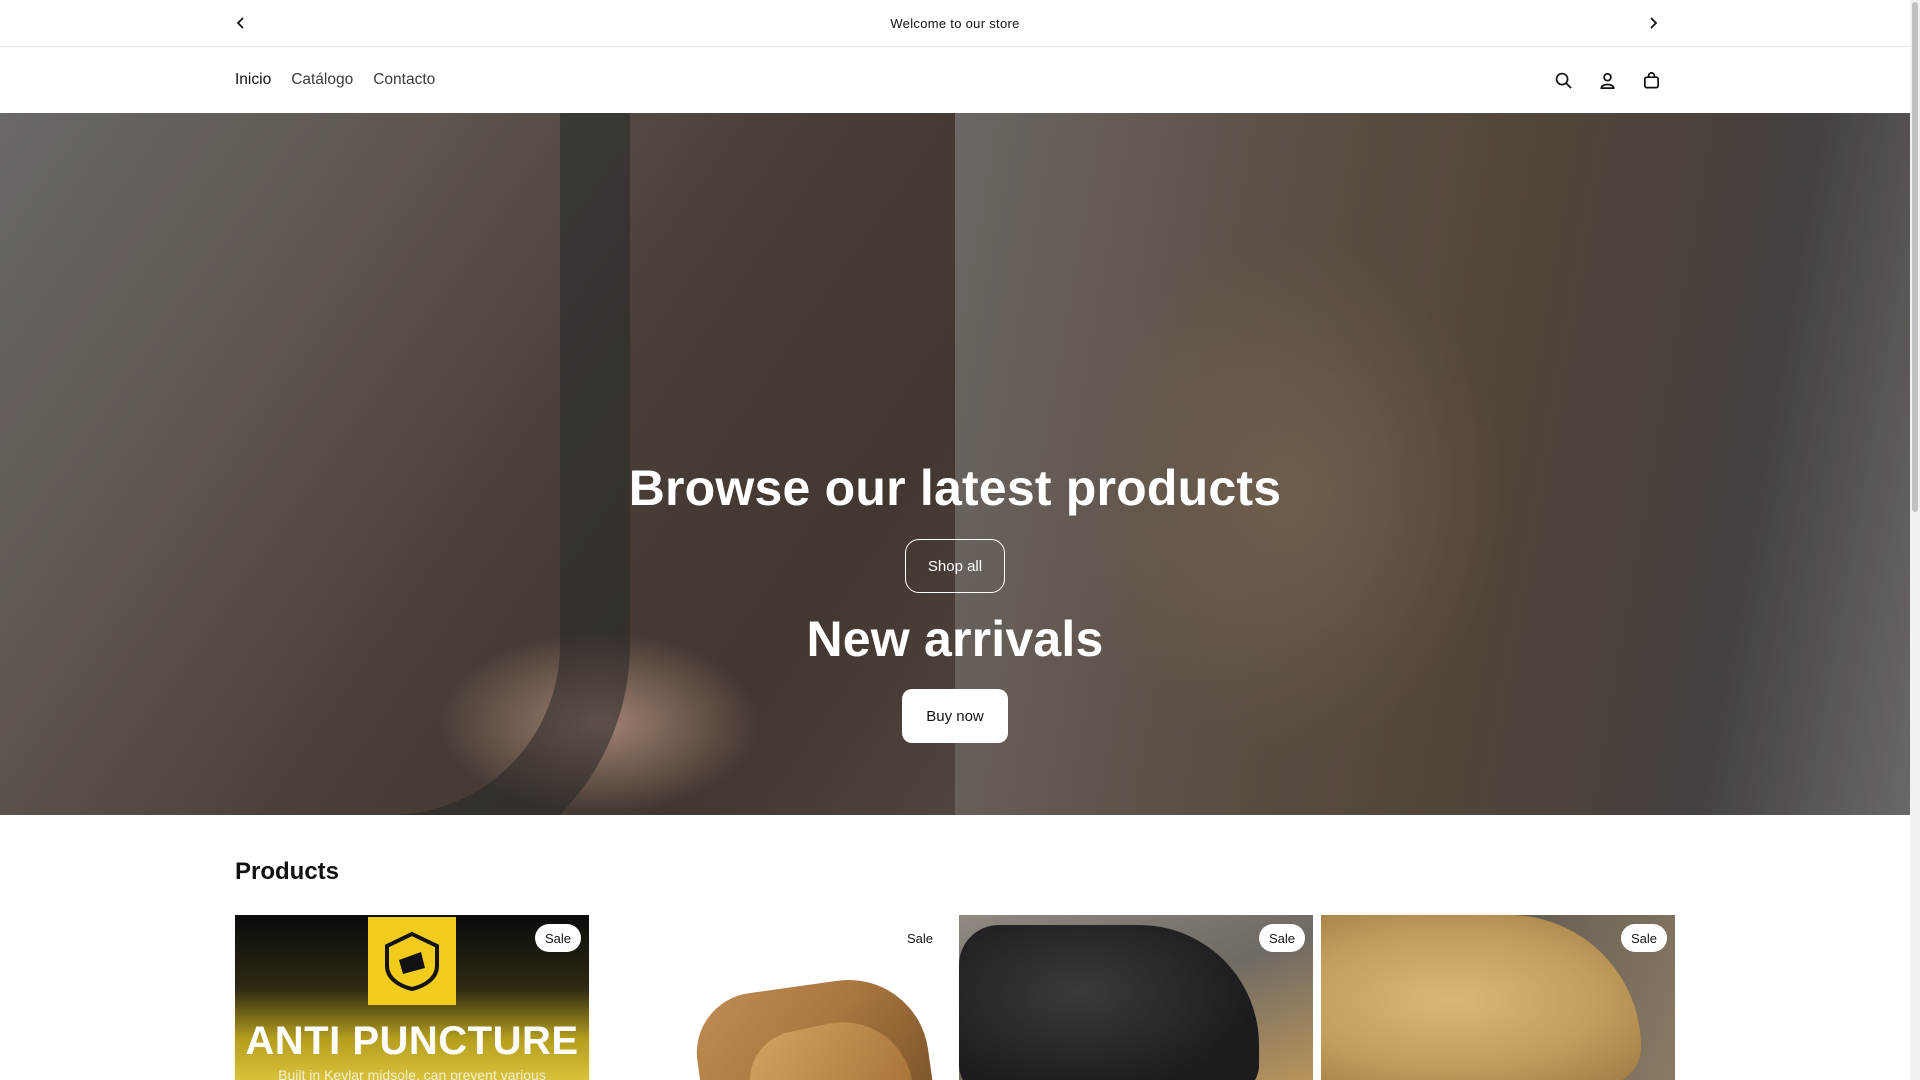 The image size is (1920, 1080). I want to click on site-header: Inicio Catálogo Contacto, so click(955, 80).